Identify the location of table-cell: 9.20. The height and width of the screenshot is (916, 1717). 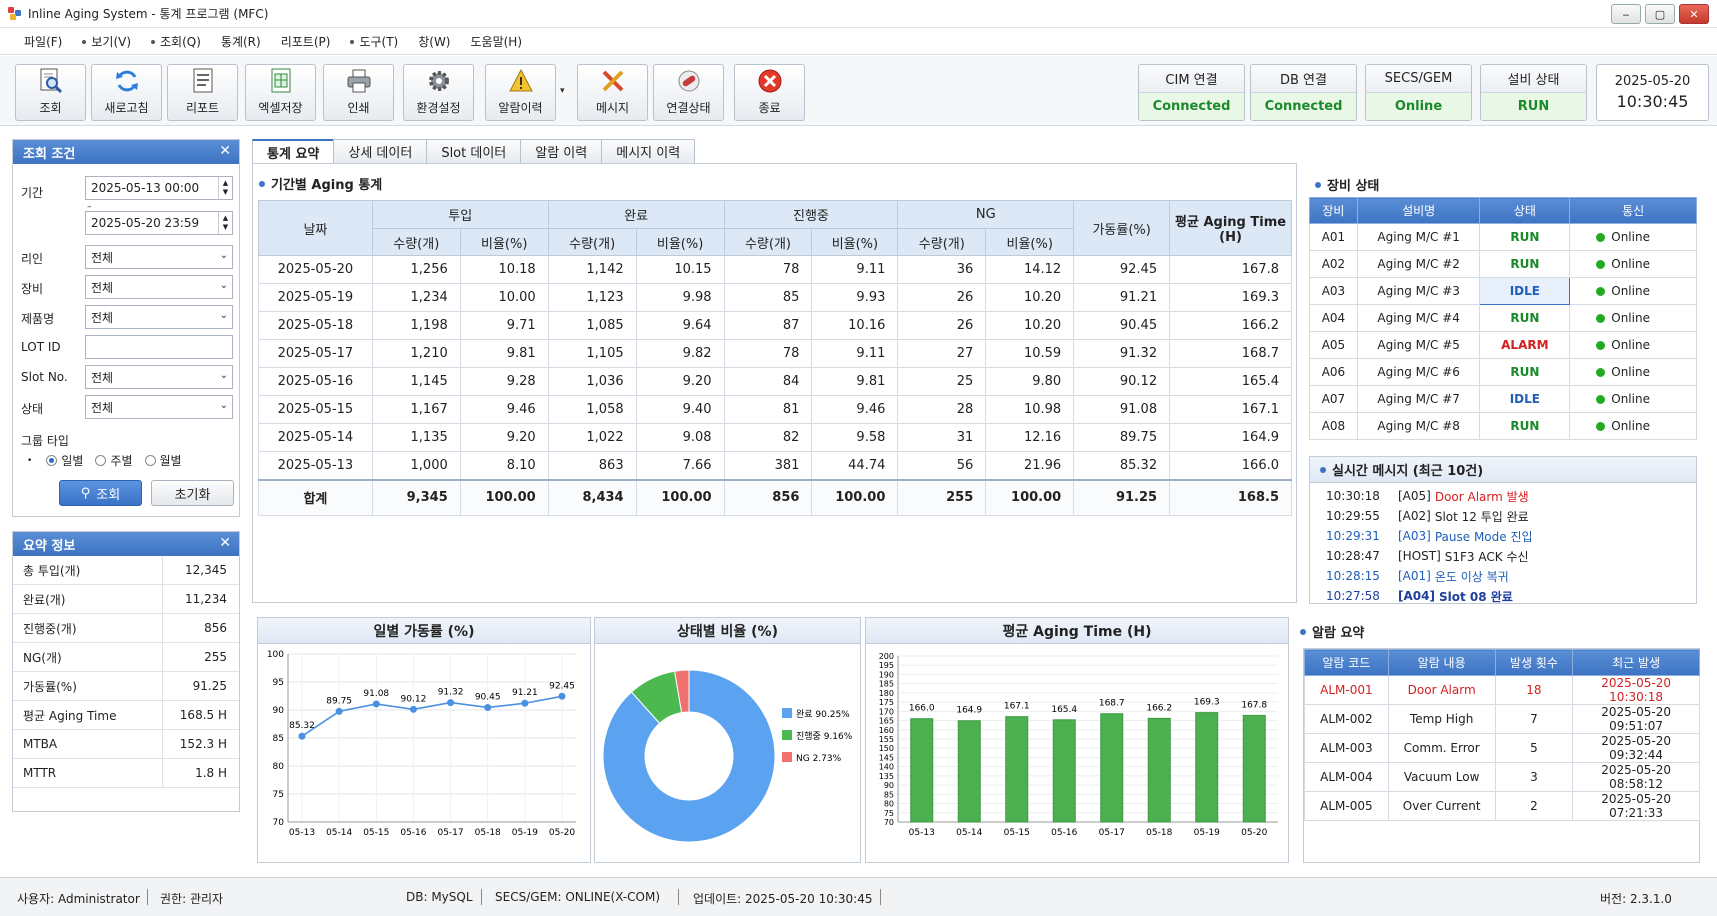
(504, 437).